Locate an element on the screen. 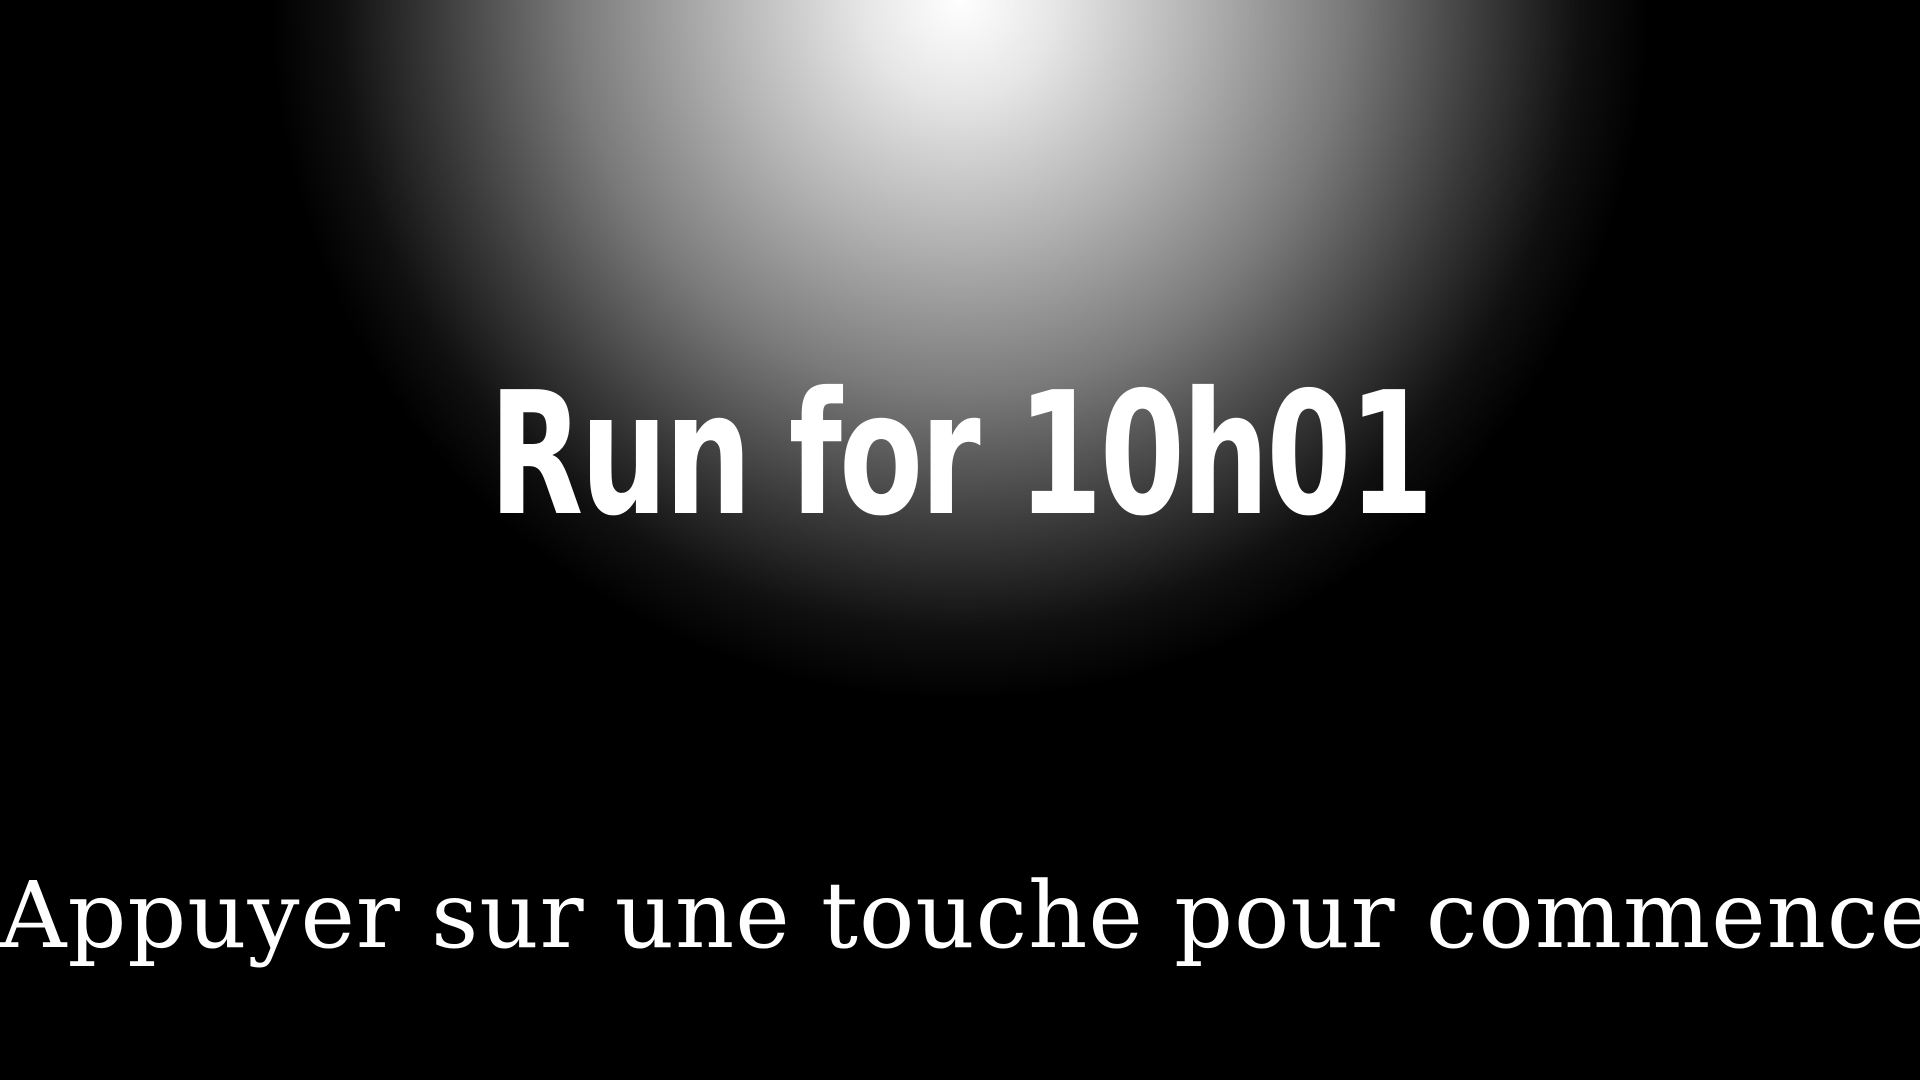 The image size is (1920, 1080). press-any-key-prompt: Appuyer sur une touche pour commencer is located at coordinates (960, 916).